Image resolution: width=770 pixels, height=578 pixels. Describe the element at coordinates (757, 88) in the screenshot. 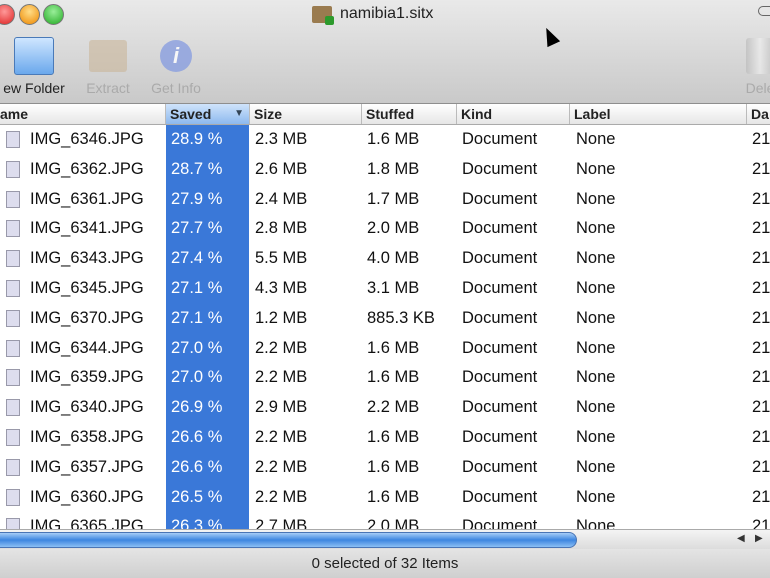

I see `delete-label: Dele` at that location.